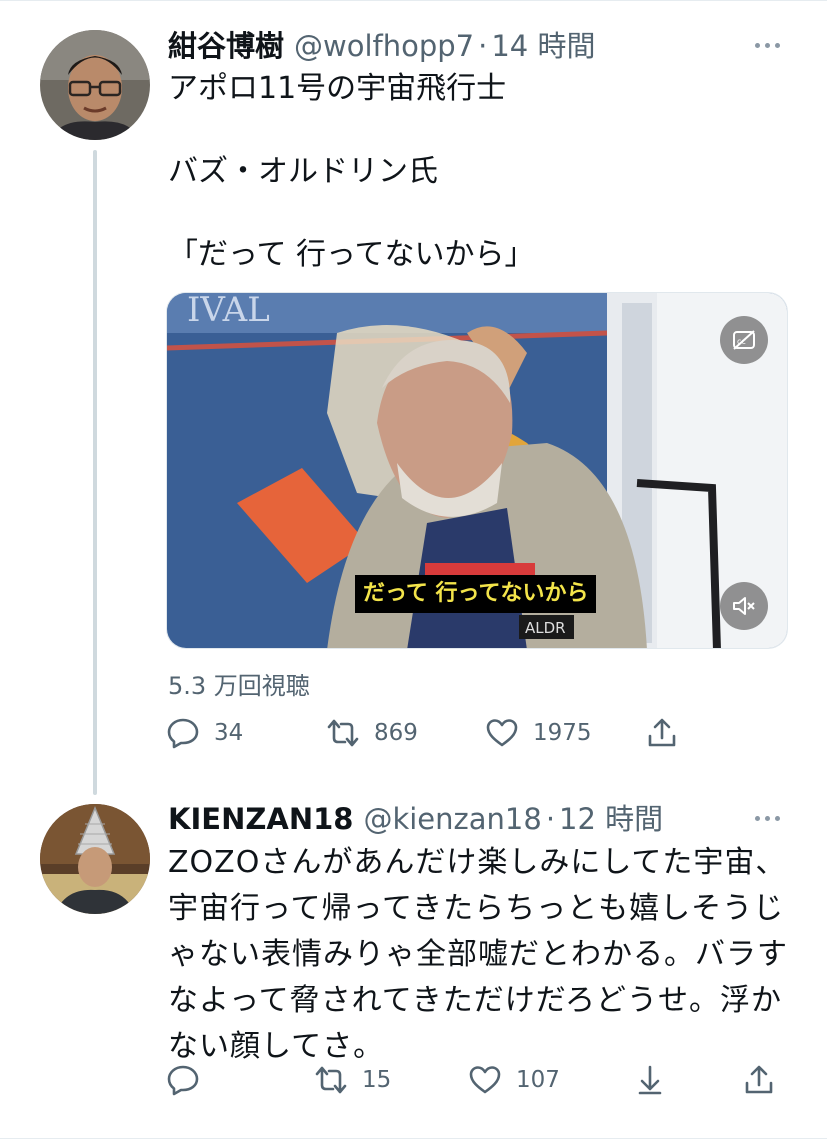  I want to click on svg-text: IVAL, so click(228, 311).